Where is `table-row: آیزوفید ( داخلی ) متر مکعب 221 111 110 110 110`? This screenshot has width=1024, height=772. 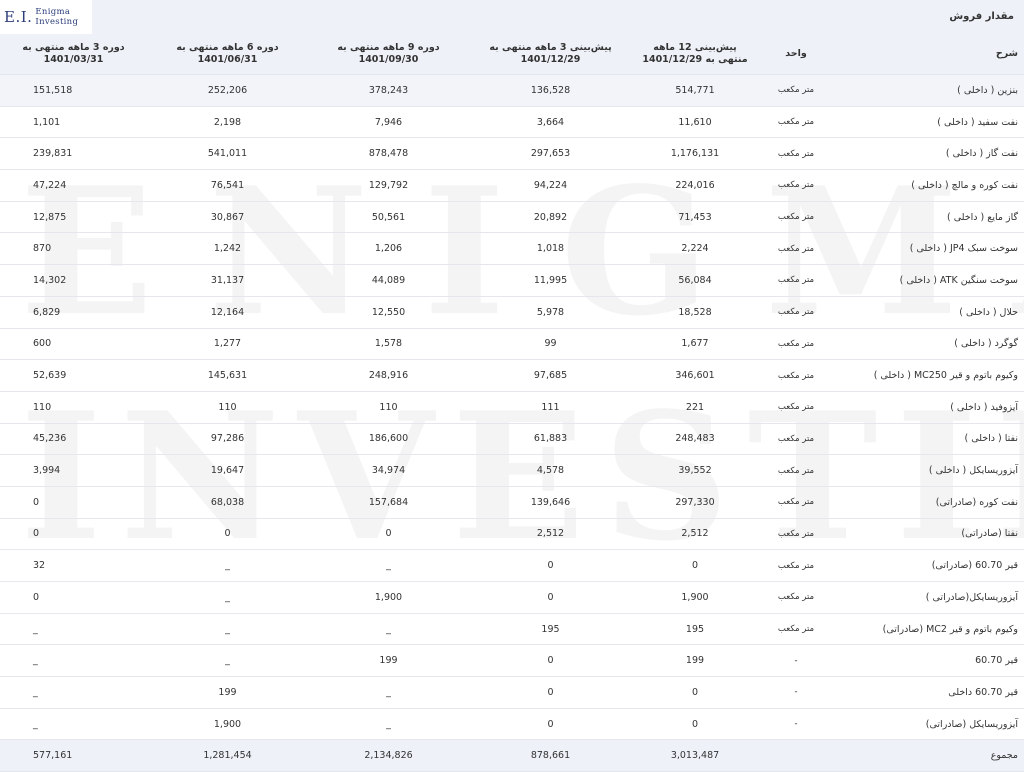 table-row: آیزوفید ( داخلی ) متر مکعب 221 111 110 110 110 is located at coordinates (512, 407).